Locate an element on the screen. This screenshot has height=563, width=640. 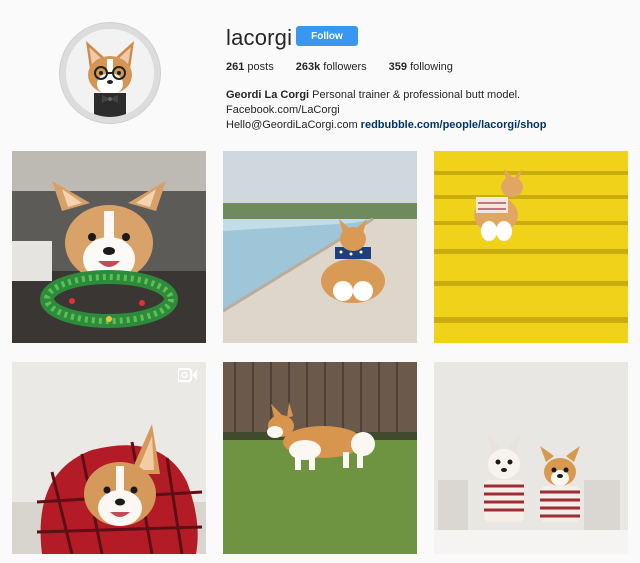
following-label: following is located at coordinates (431, 67).